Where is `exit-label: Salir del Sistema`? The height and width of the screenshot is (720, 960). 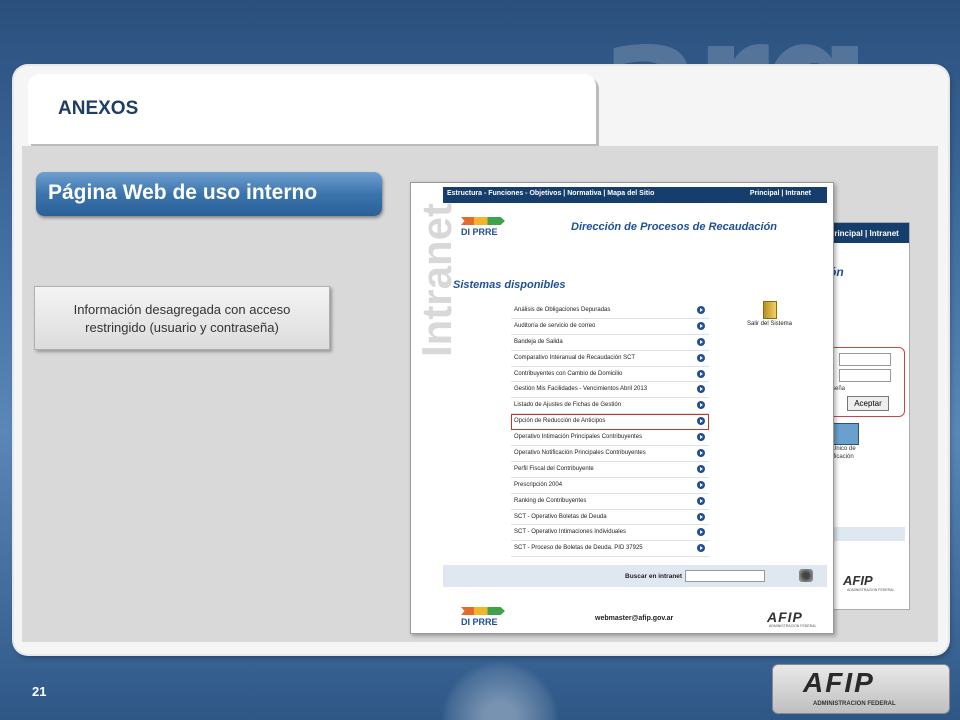
exit-label: Salir del Sistema is located at coordinates (769, 324).